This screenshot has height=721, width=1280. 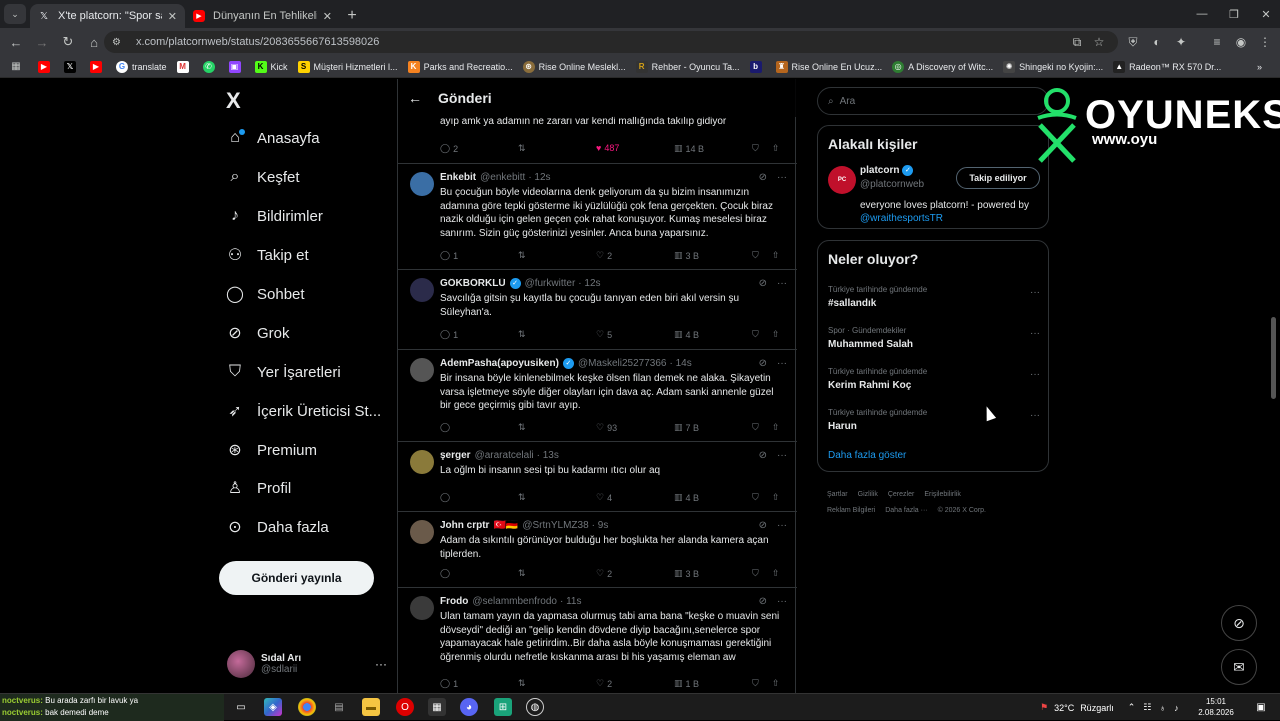 What do you see at coordinates (686, 683) in the screenshot?
I see `views-button: ▥ 1 B` at bounding box center [686, 683].